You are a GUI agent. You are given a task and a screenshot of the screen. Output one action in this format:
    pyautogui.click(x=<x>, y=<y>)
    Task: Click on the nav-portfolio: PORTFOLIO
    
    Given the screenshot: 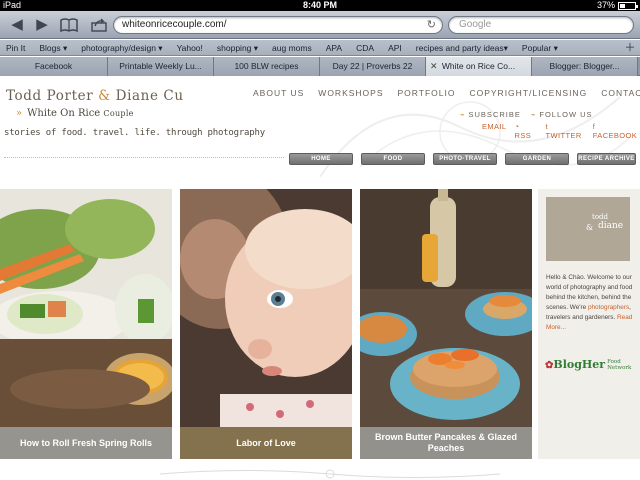 What is the action you would take?
    pyautogui.click(x=427, y=93)
    